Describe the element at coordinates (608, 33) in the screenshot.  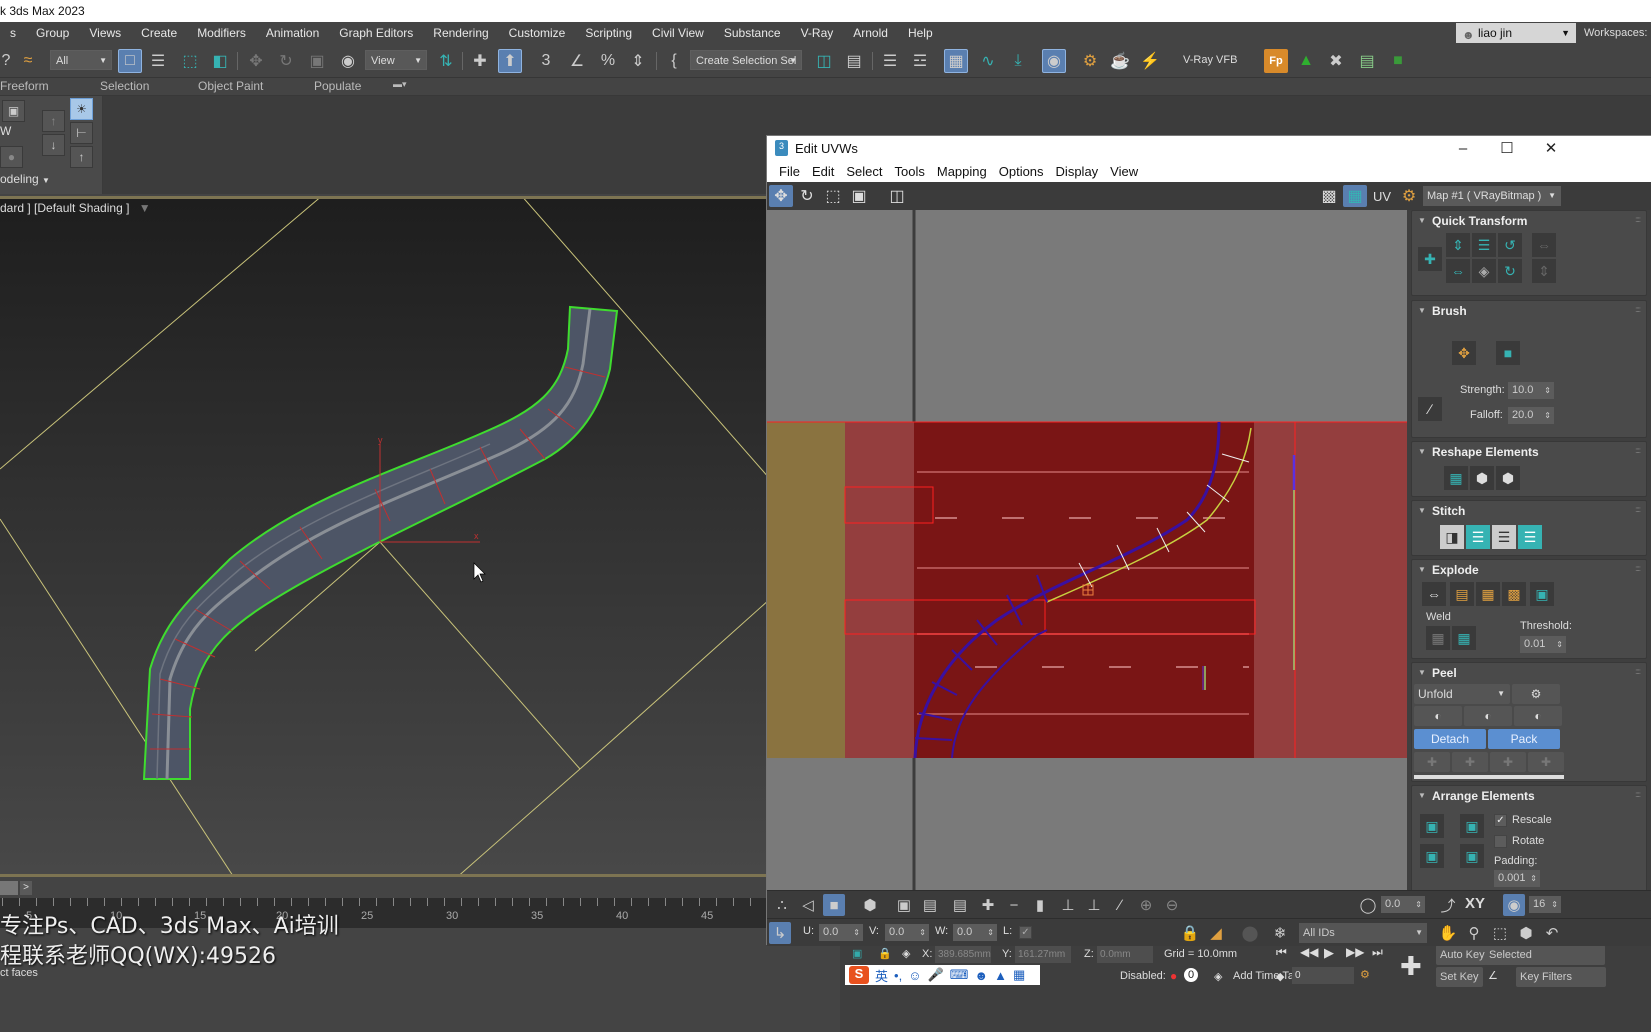
I see `menu-item-scripting: Scripting` at that location.